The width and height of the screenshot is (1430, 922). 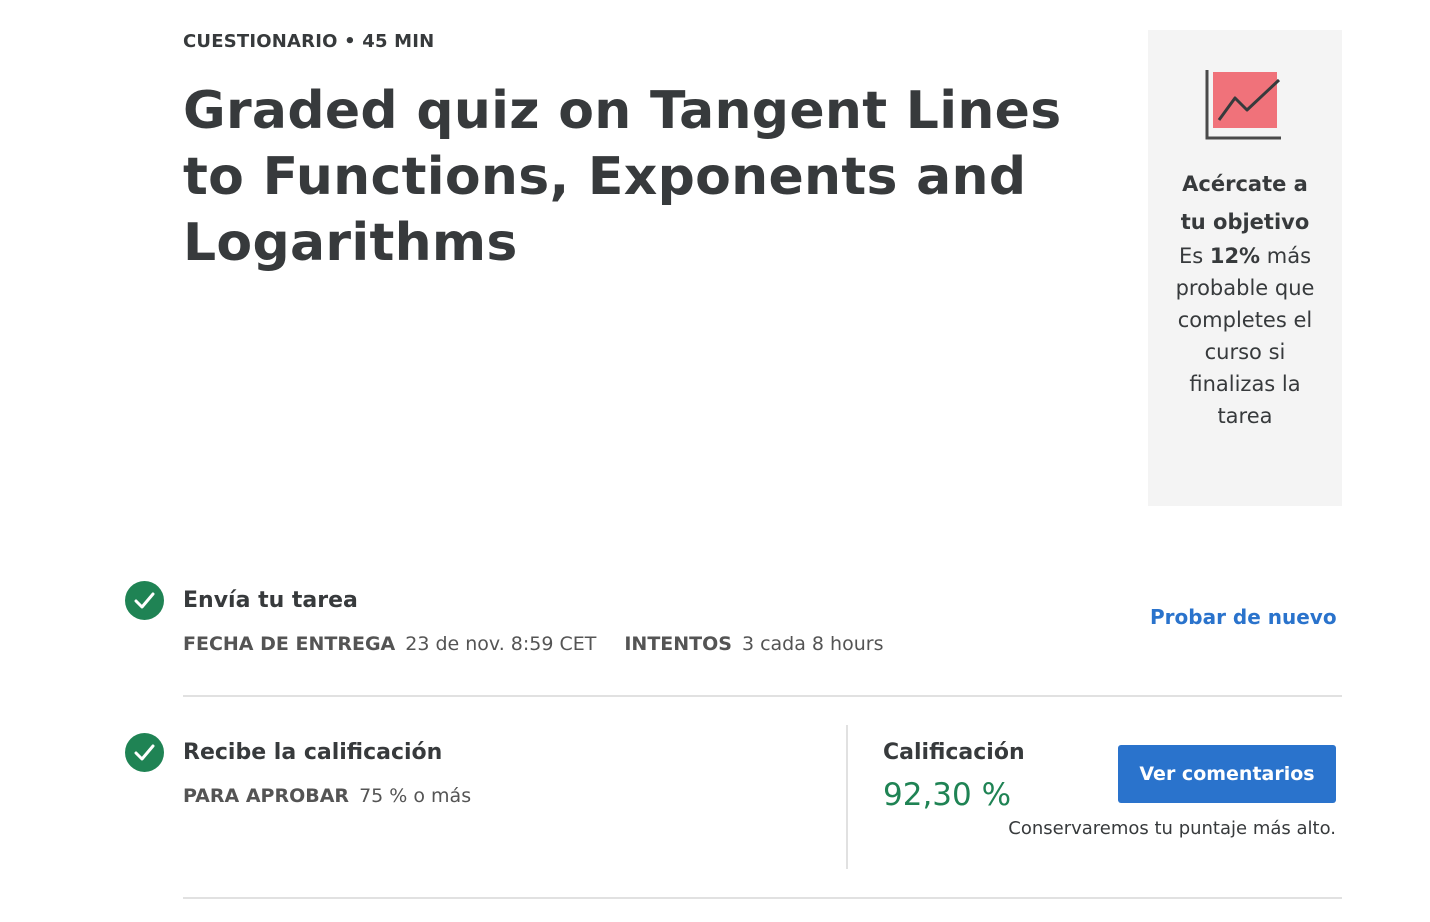 What do you see at coordinates (1245, 222) in the screenshot?
I see `goal-heading-line2: tu objetivo` at bounding box center [1245, 222].